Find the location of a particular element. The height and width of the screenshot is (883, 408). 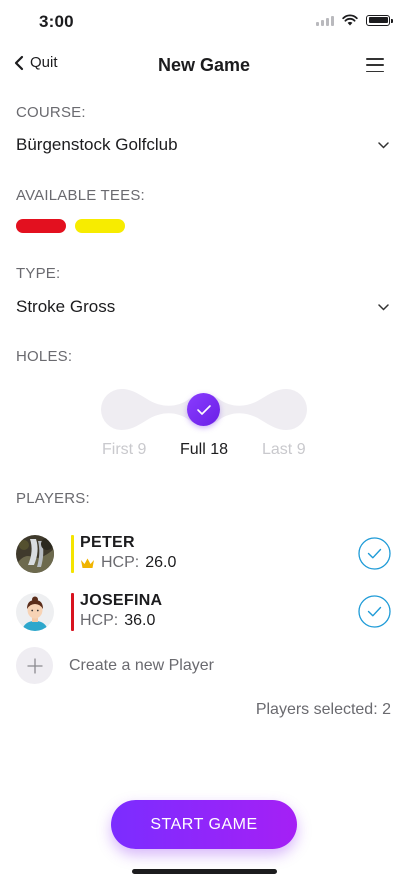

player-hcp: HCP: 36.0 is located at coordinates (117, 621).